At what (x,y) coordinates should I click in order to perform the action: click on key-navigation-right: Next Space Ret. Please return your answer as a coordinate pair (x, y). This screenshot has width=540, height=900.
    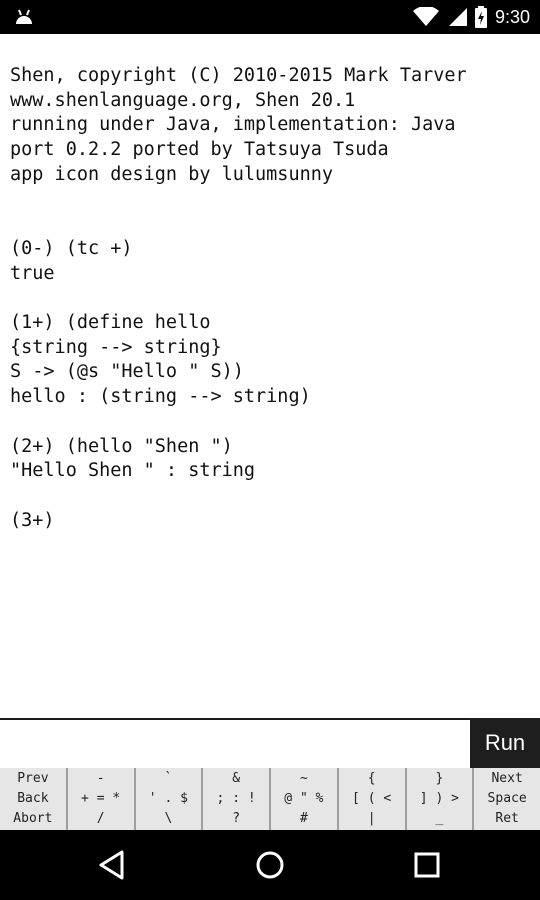
    Looking at the image, I should click on (507, 799).